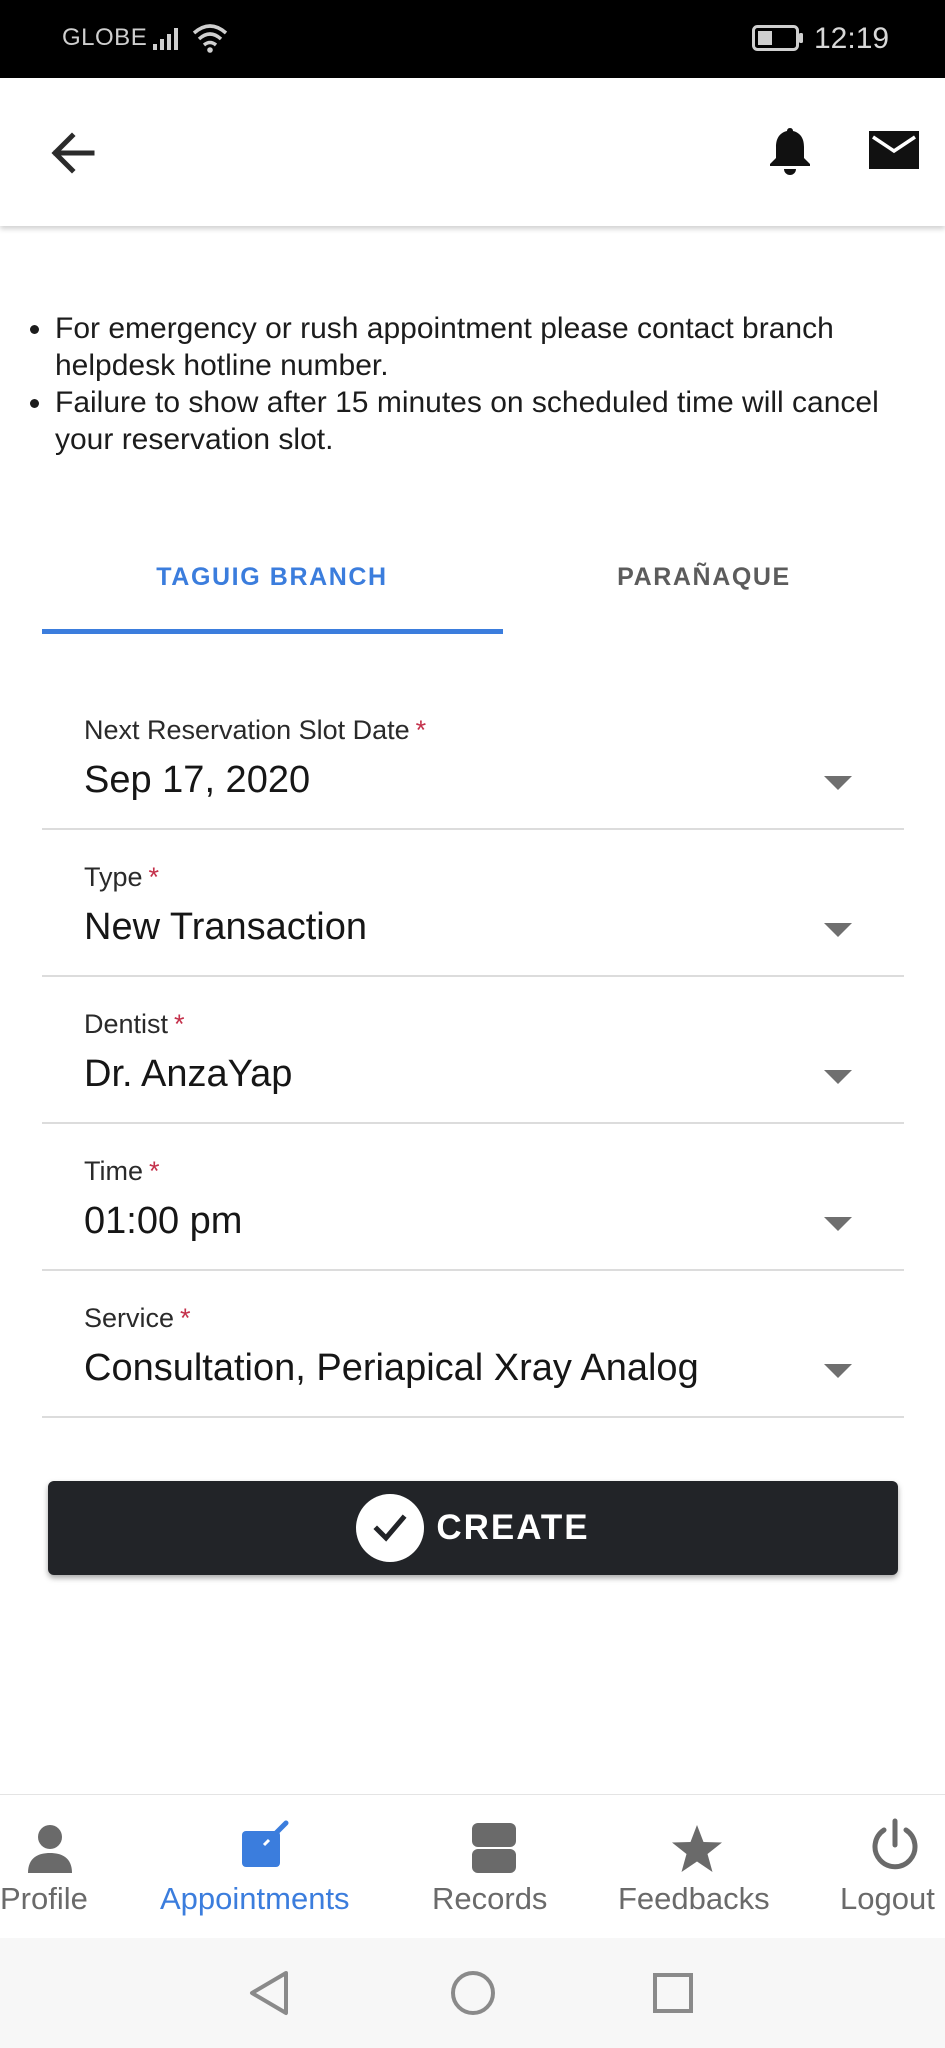  I want to click on signal-icon, so click(165, 39).